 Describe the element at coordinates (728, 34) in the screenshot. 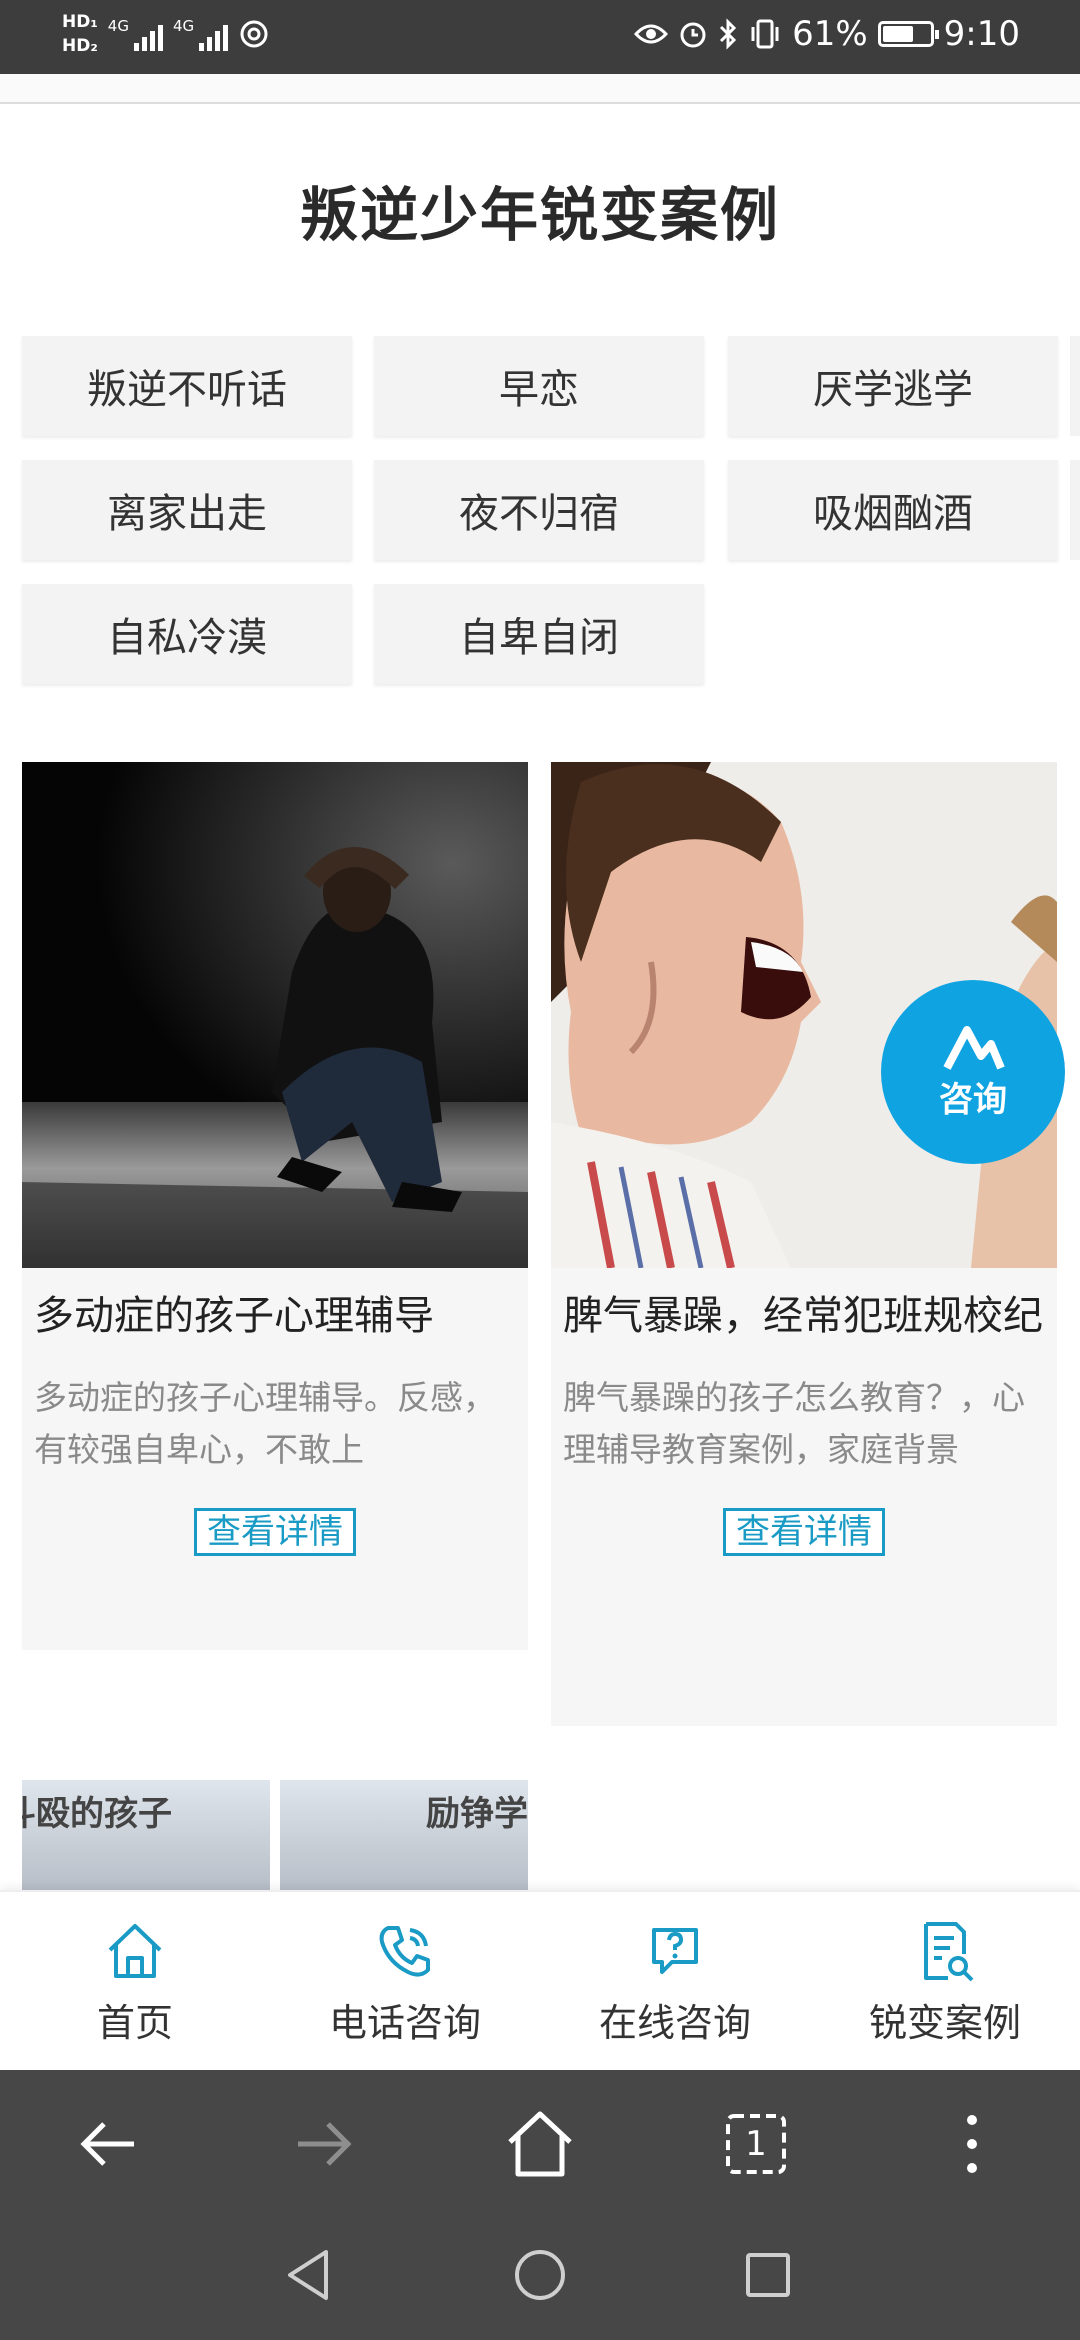

I see `bluetooth-icon` at that location.